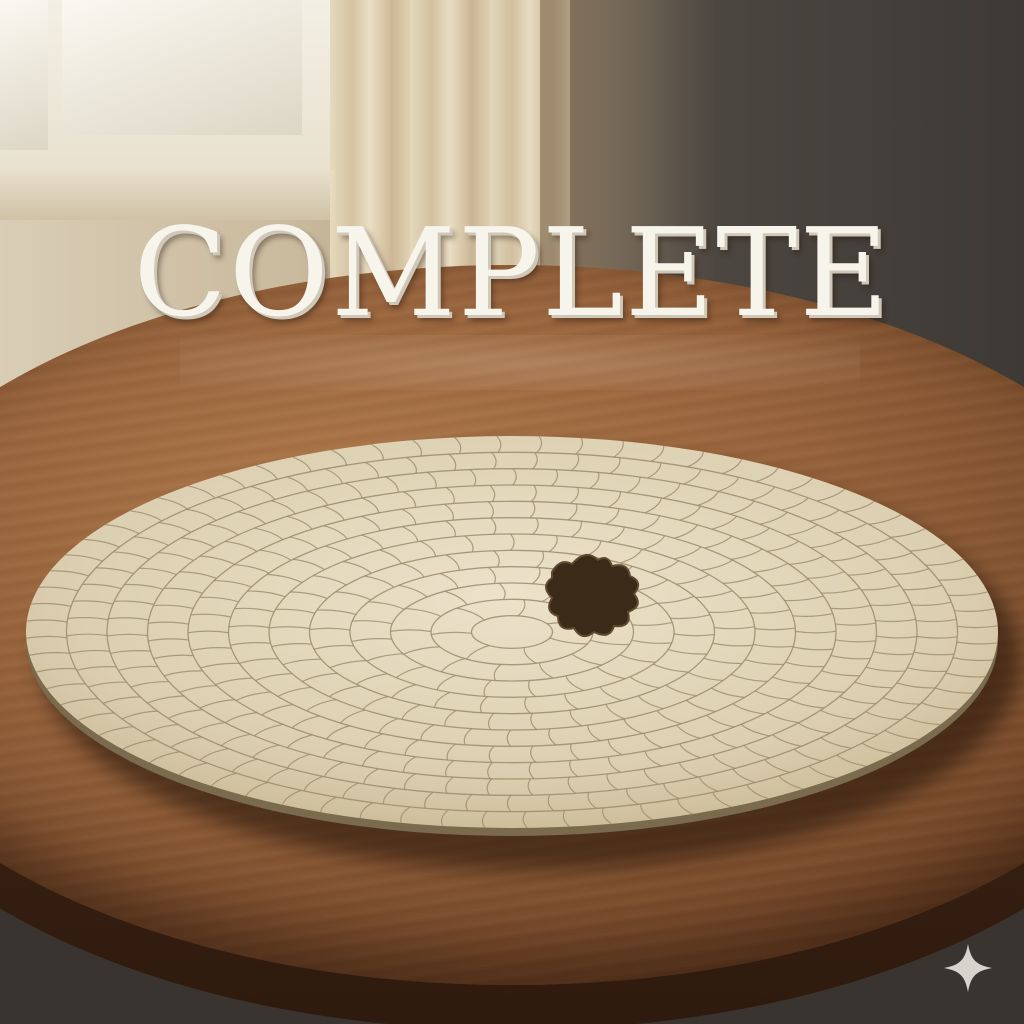  What do you see at coordinates (968, 968) in the screenshot?
I see `sparkle-icon` at bounding box center [968, 968].